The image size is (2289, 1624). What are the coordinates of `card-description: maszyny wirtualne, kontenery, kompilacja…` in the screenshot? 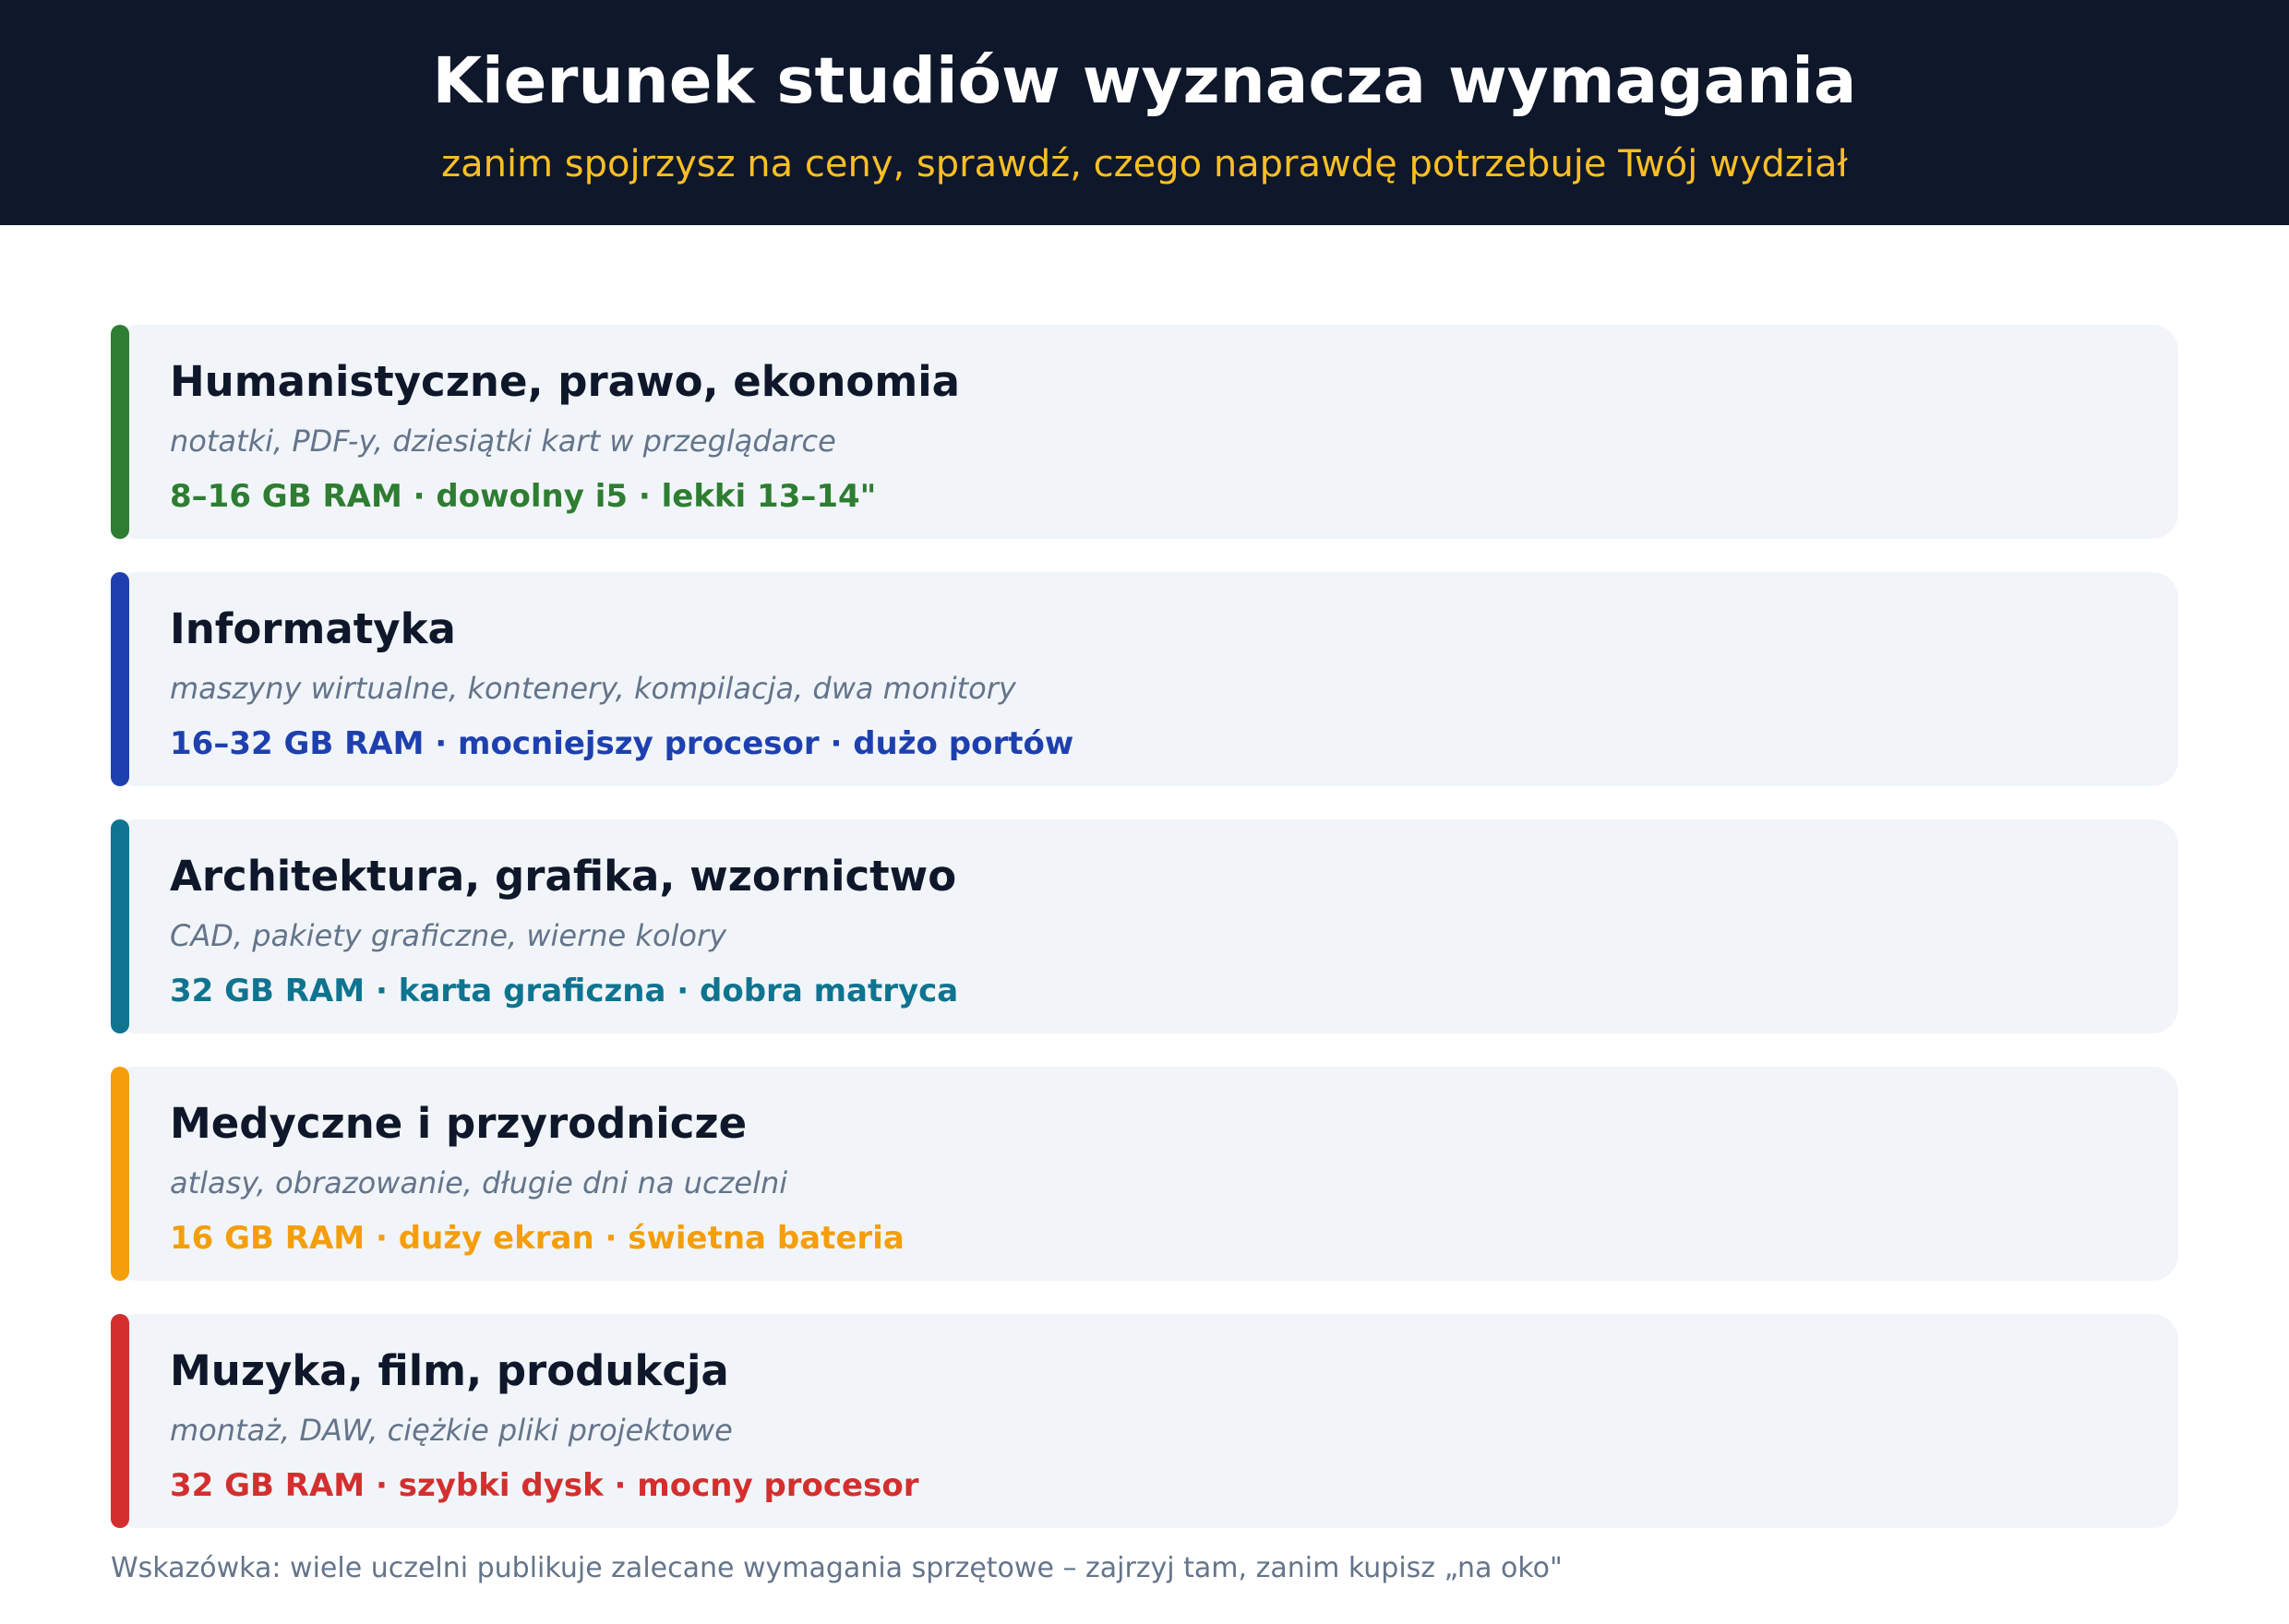 It's located at (593, 688).